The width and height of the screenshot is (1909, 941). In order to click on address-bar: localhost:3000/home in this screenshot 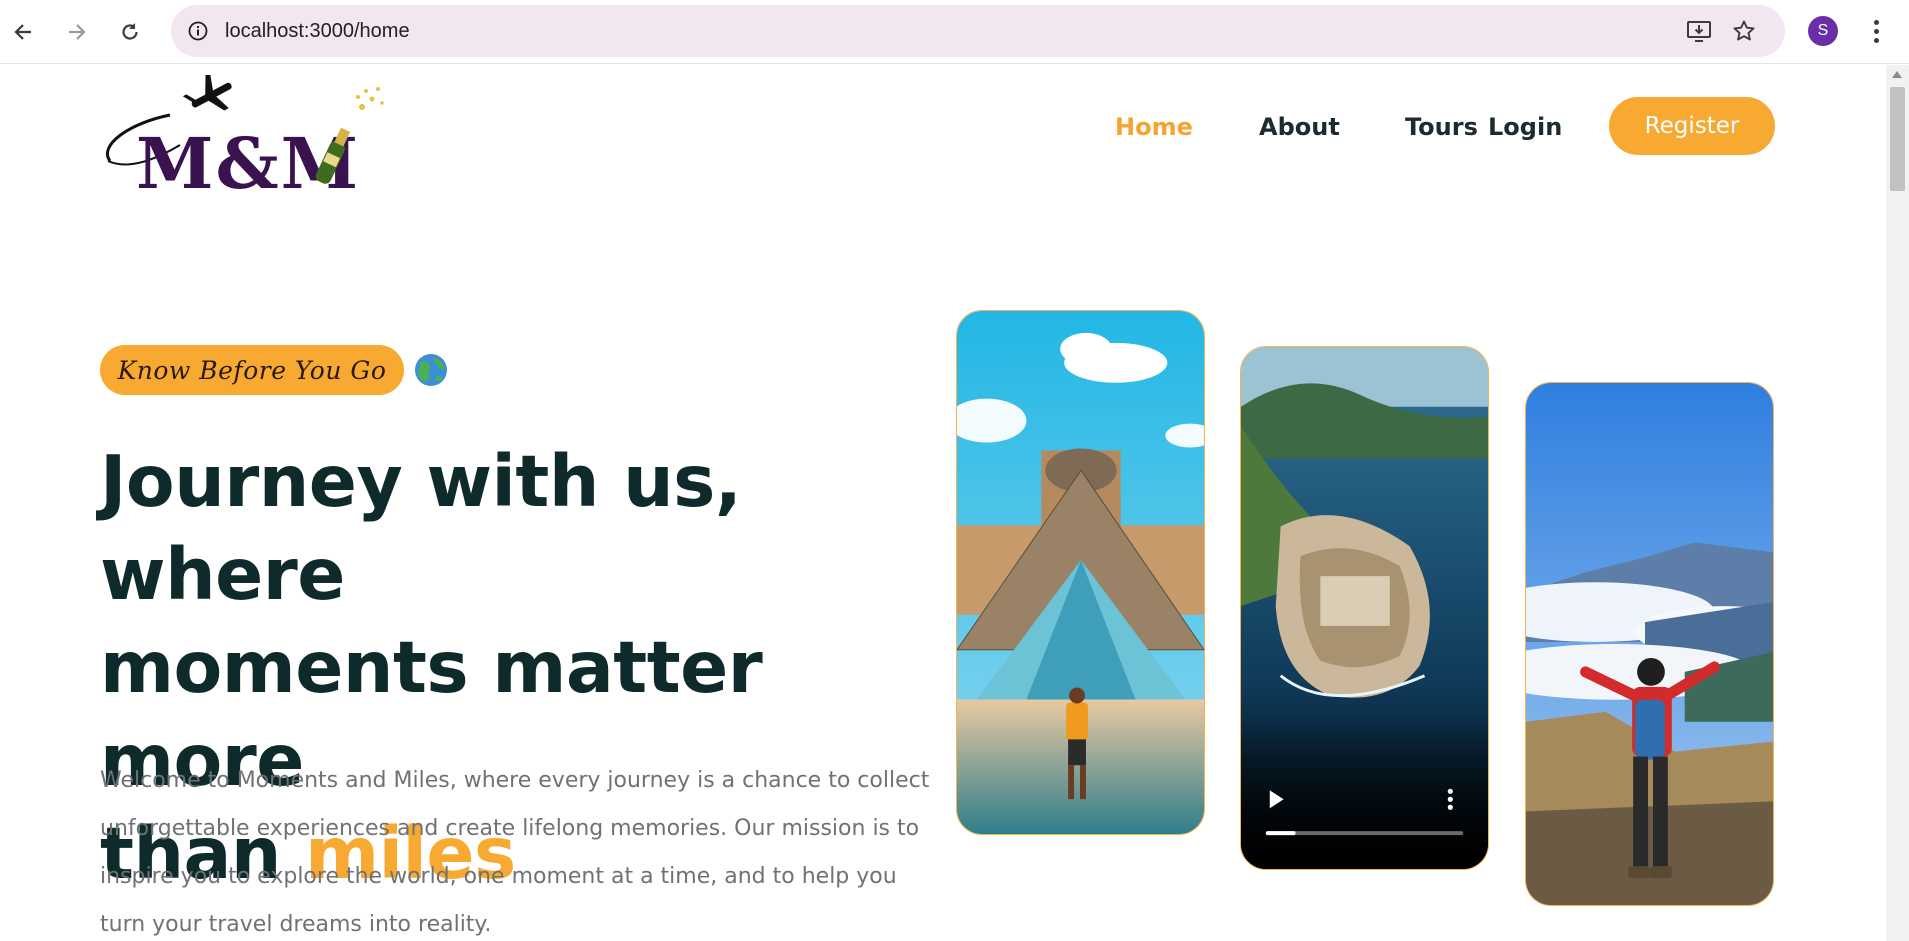, I will do `click(978, 31)`.